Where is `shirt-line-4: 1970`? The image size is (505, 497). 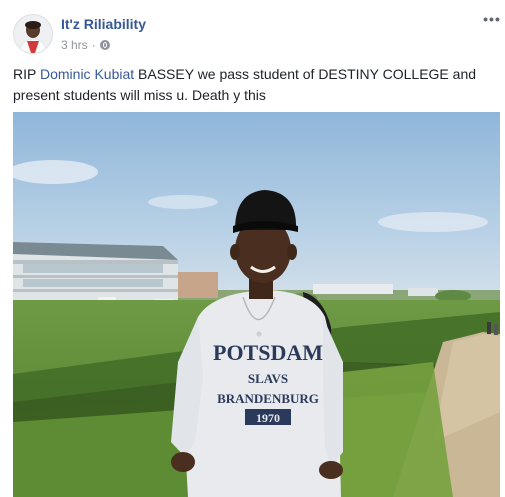 shirt-line-4: 1970 is located at coordinates (268, 418).